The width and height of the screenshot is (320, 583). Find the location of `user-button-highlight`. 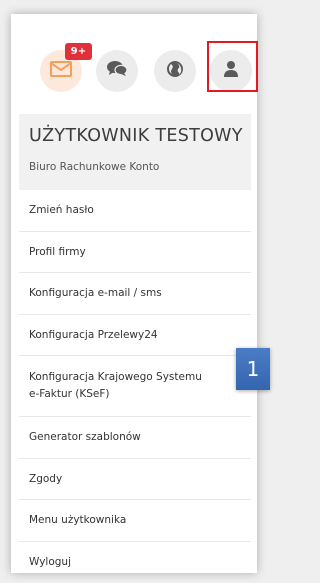

user-button-highlight is located at coordinates (232, 66).